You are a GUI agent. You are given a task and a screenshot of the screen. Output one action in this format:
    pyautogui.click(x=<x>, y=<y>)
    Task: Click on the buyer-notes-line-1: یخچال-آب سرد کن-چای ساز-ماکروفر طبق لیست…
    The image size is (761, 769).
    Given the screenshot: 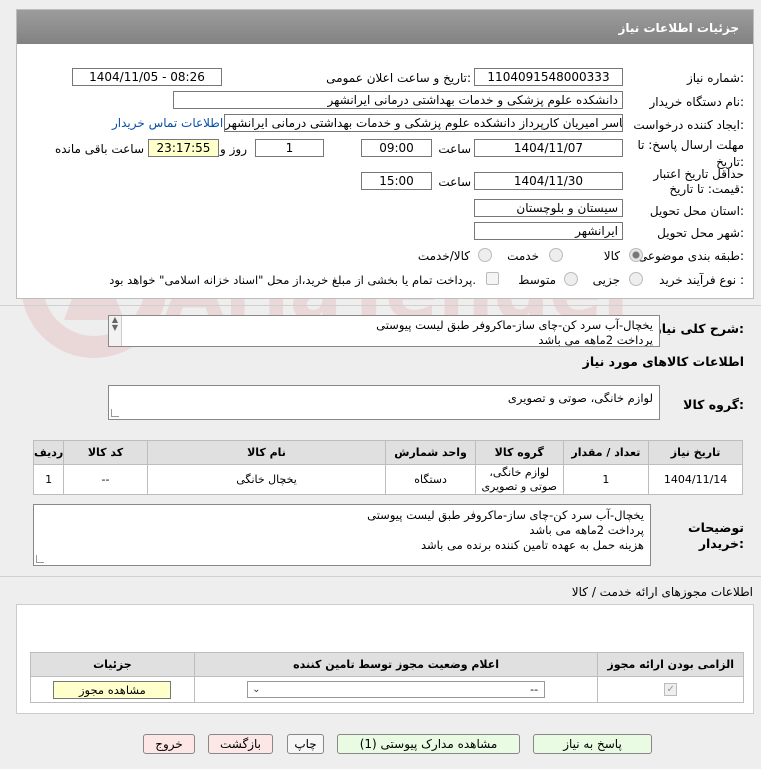 What is the action you would take?
    pyautogui.click(x=505, y=515)
    